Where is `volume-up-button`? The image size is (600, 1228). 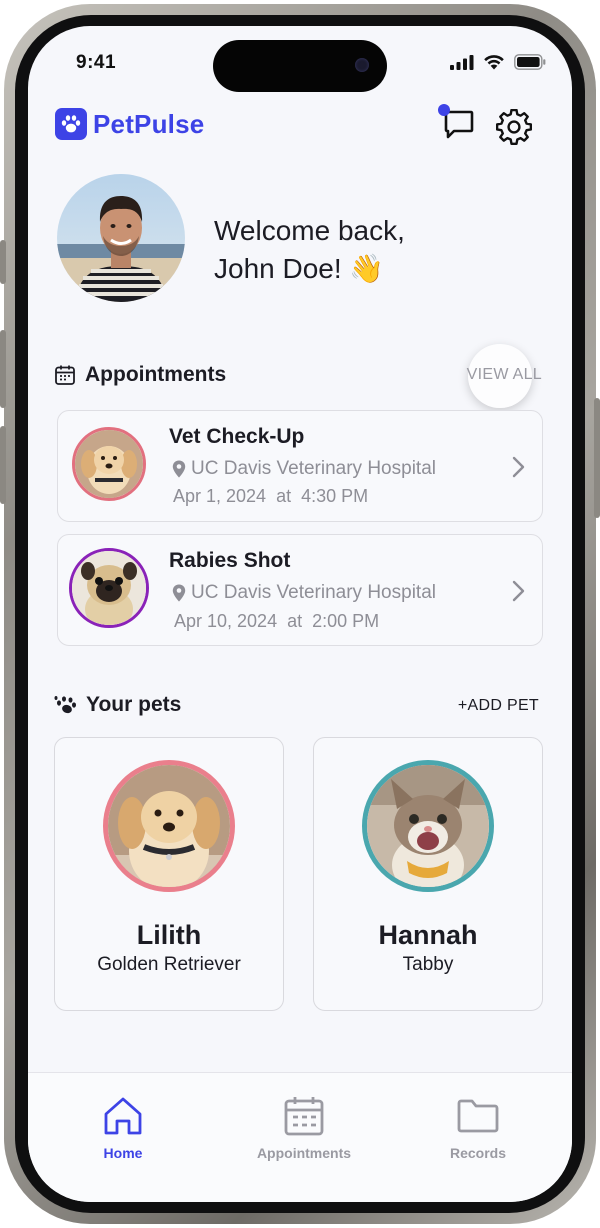
volume-up-button is located at coordinates (3, 369).